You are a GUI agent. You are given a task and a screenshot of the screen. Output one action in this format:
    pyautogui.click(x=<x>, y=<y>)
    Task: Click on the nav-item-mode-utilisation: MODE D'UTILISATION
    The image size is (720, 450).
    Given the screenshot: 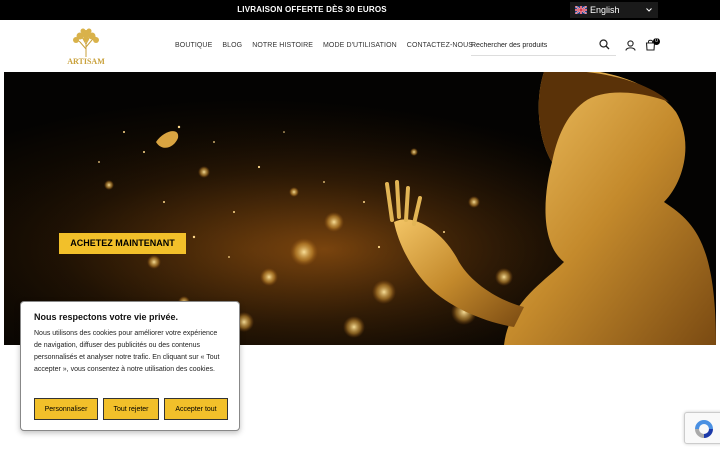 What is the action you would take?
    pyautogui.click(x=360, y=45)
    